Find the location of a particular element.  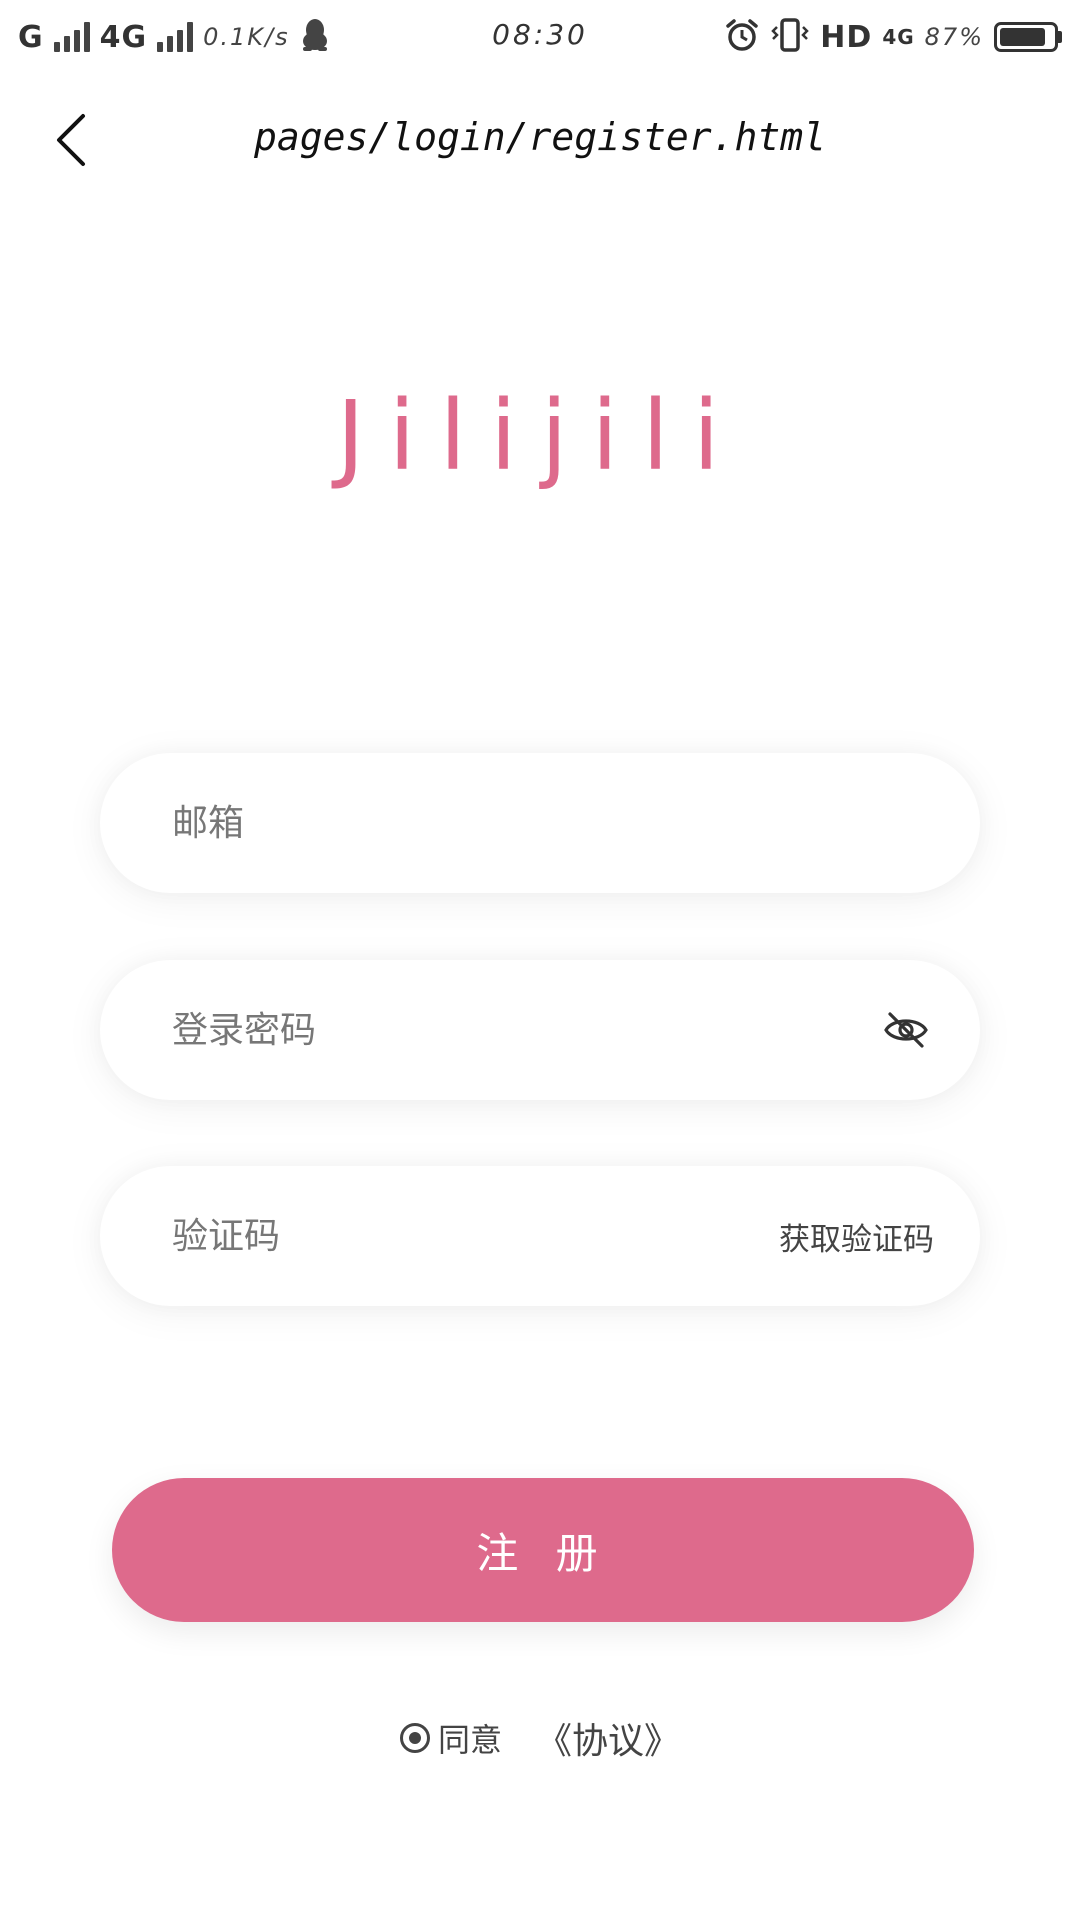

agree-radio is located at coordinates (414, 1738).